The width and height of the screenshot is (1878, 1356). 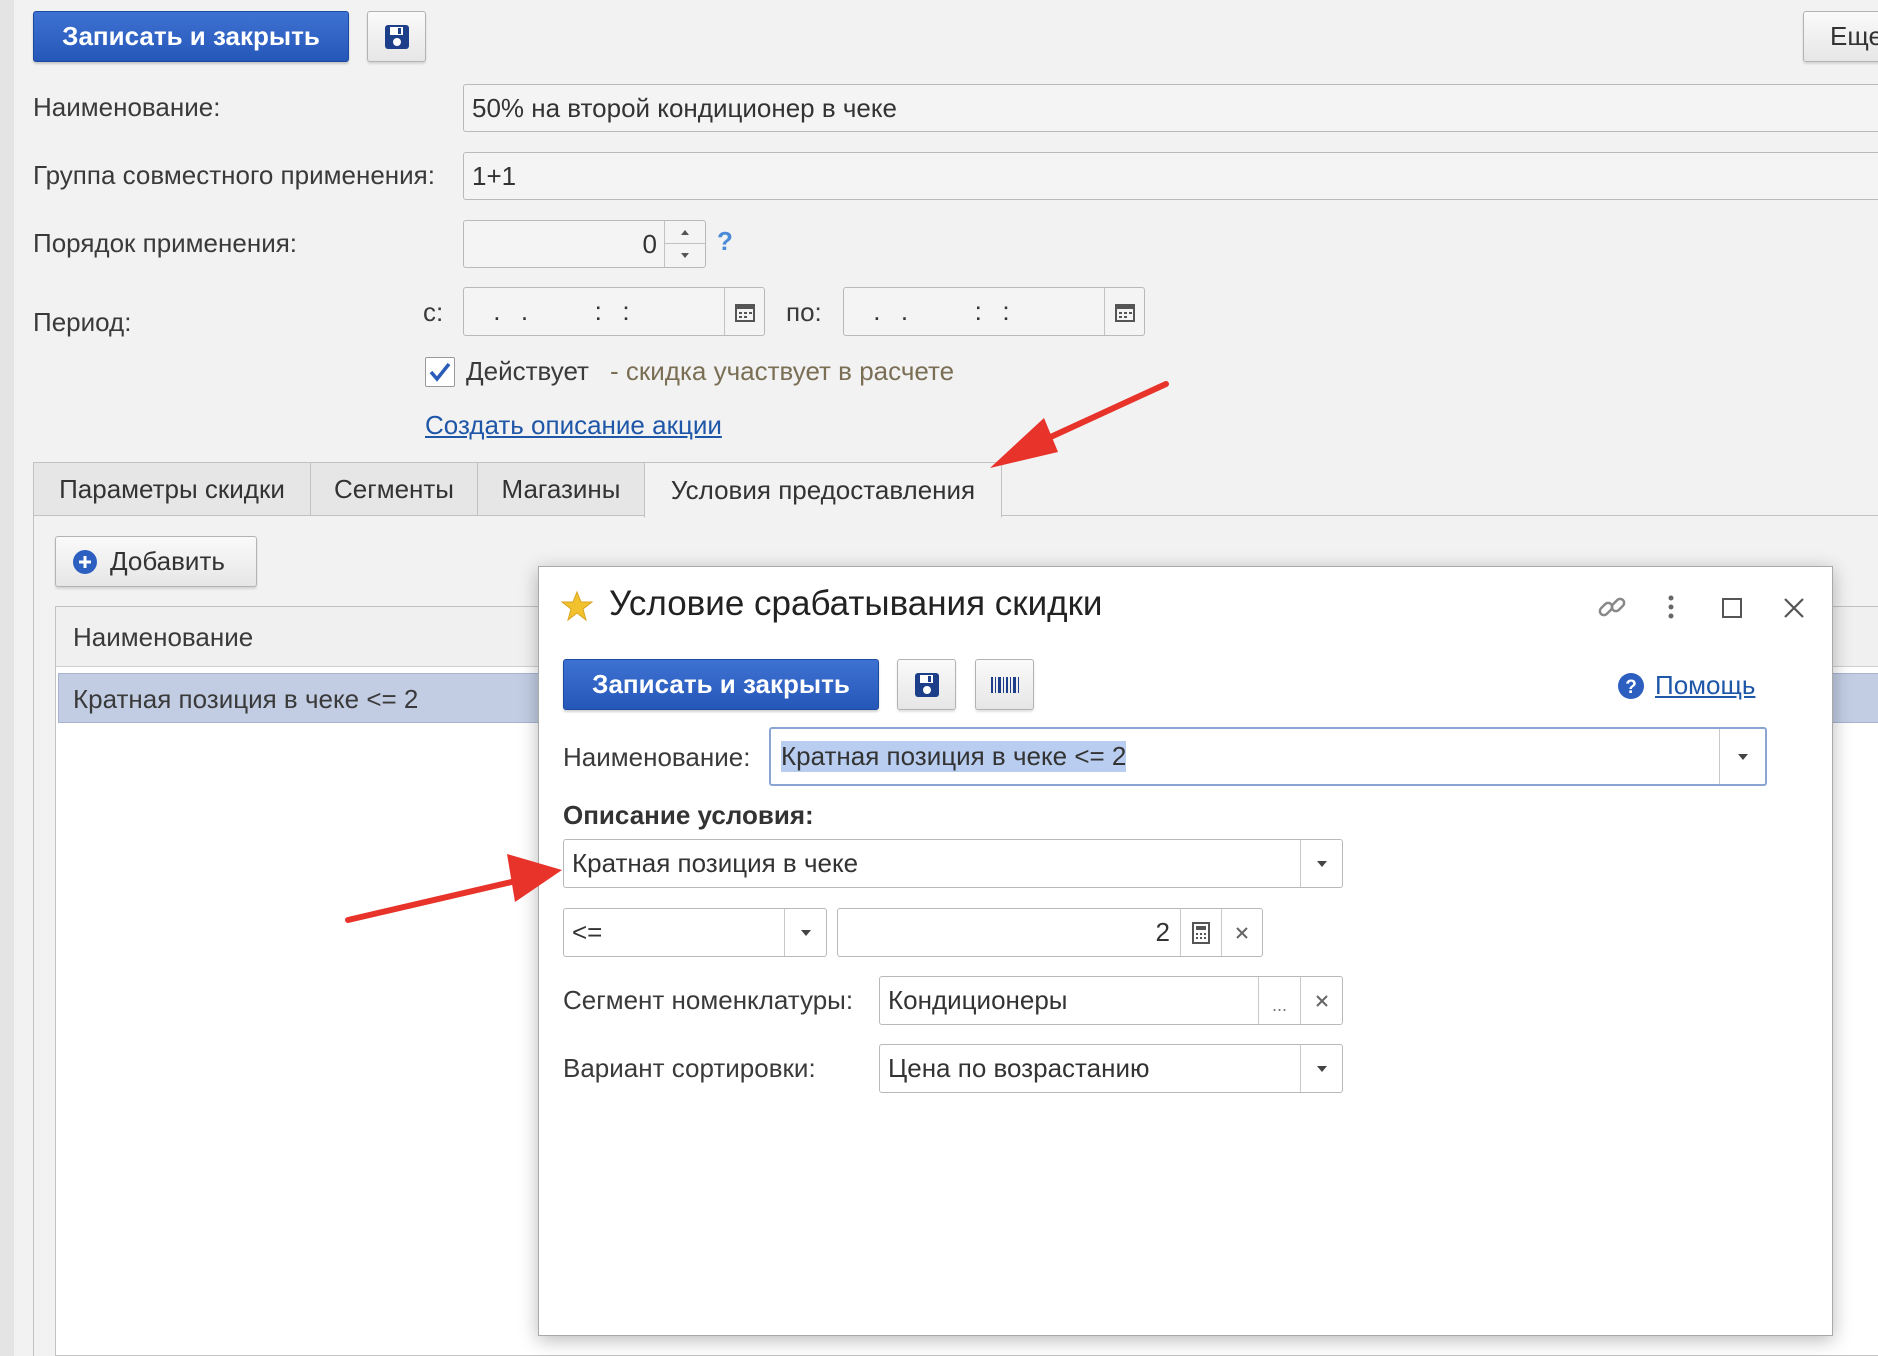 I want to click on link-icon, so click(x=1612, y=607).